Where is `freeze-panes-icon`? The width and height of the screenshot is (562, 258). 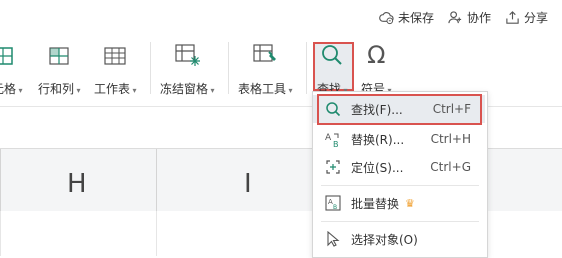
freeze-panes-icon is located at coordinates (187, 55).